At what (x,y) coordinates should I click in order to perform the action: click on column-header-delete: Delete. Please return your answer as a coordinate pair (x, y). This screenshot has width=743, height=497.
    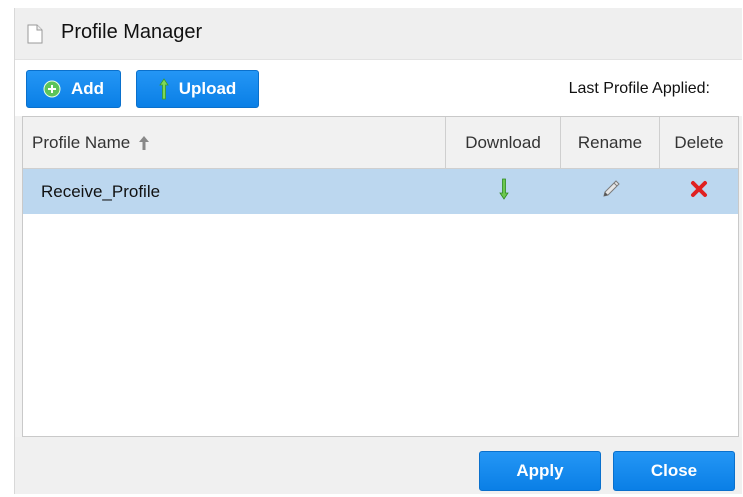
    Looking at the image, I should click on (699, 142).